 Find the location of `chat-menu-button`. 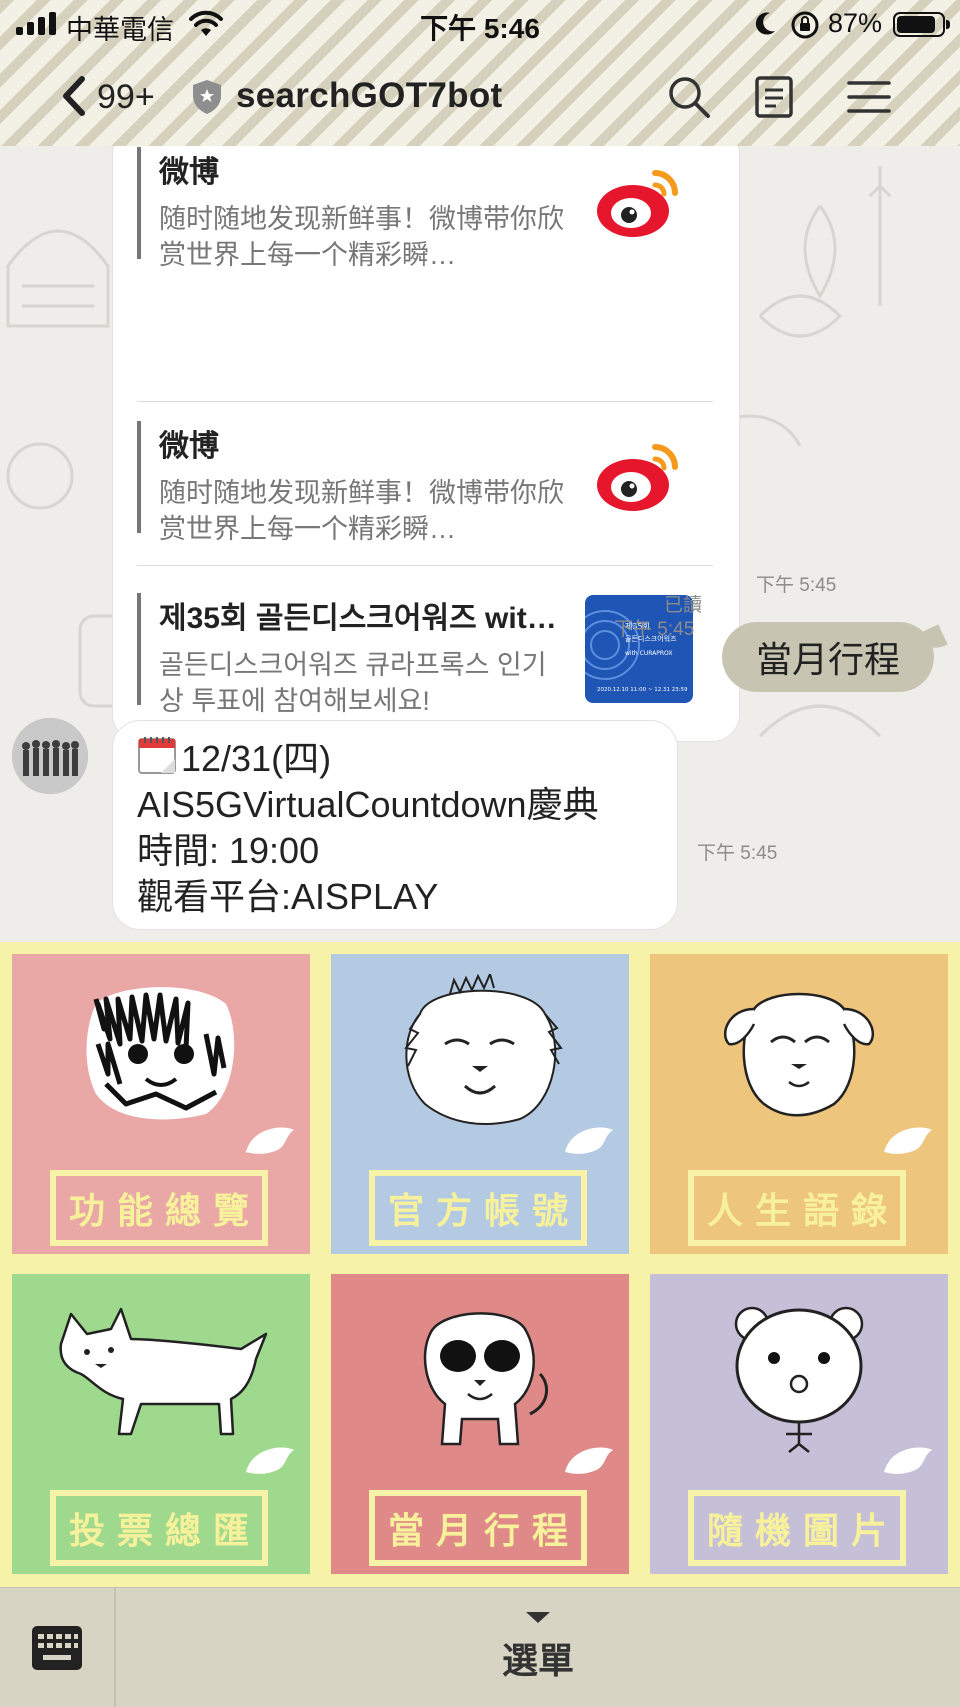

chat-menu-button is located at coordinates (869, 97).